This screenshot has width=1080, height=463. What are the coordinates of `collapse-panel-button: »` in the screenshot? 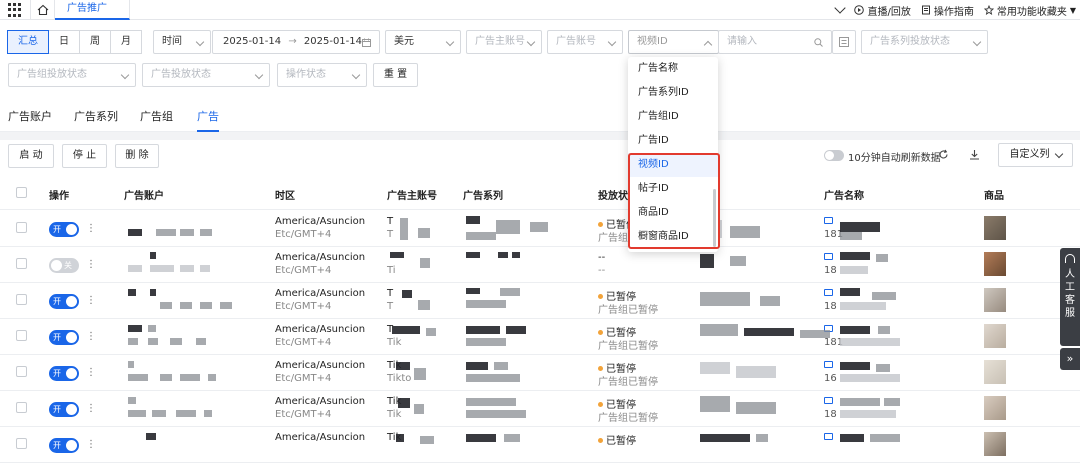 It's located at (1070, 359).